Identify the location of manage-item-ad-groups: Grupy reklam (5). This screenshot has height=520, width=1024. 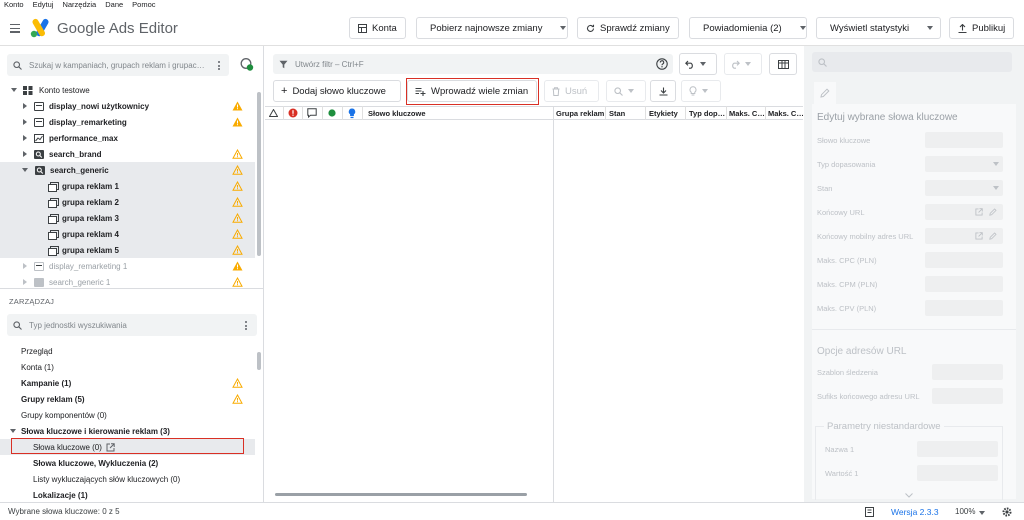
(127, 399).